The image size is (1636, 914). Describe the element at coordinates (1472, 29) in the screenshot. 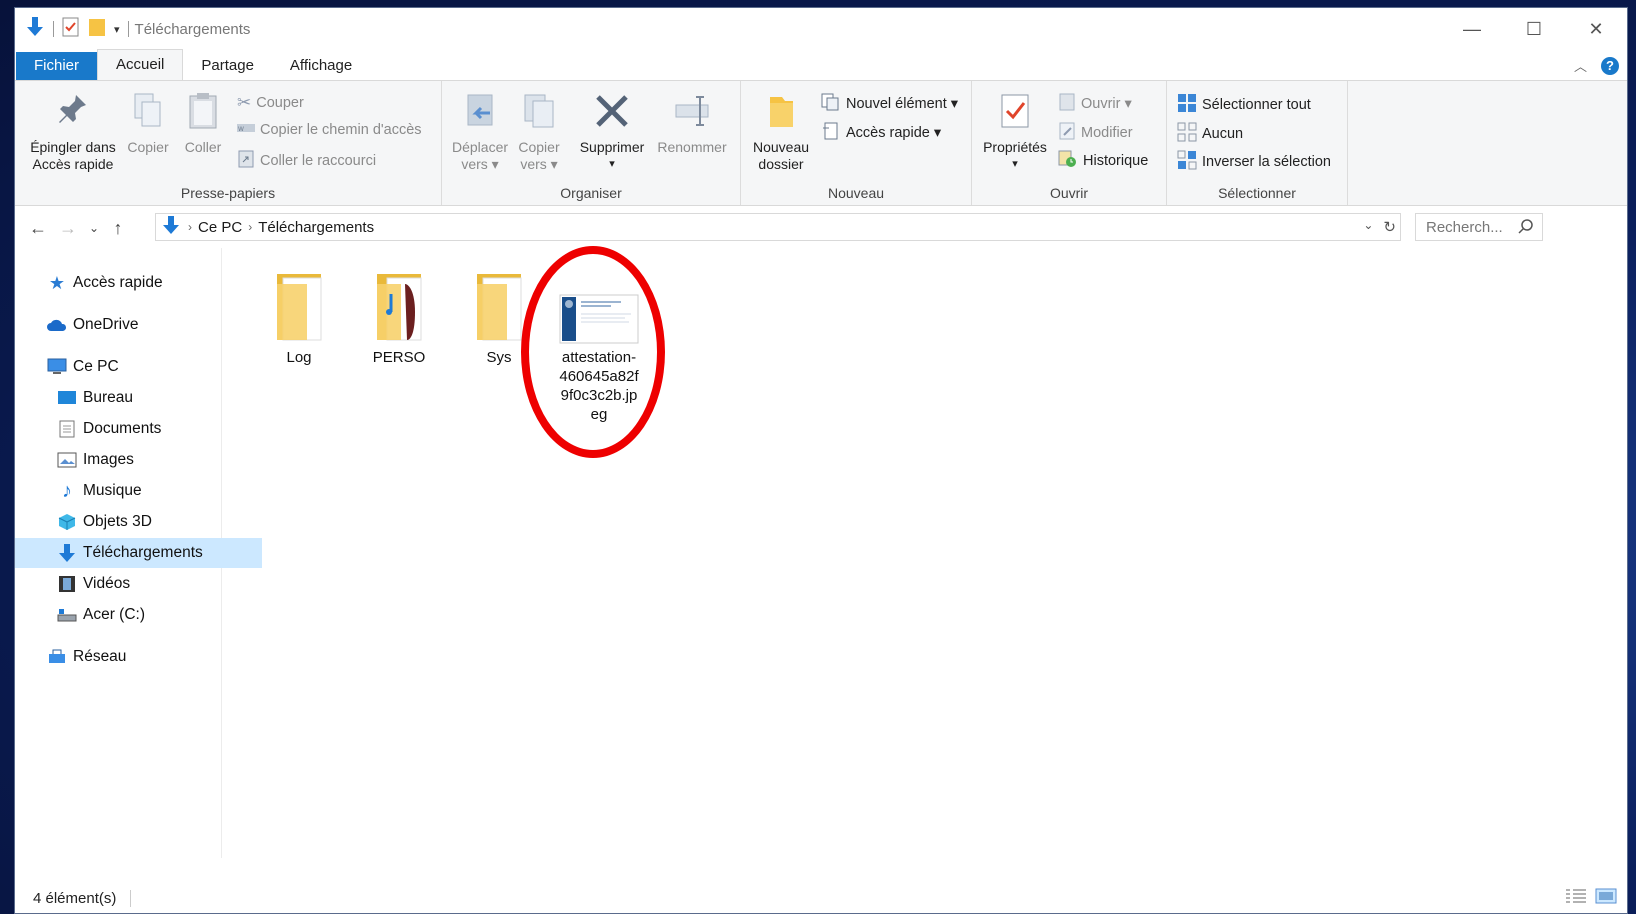

I see `minimize-button: —` at that location.